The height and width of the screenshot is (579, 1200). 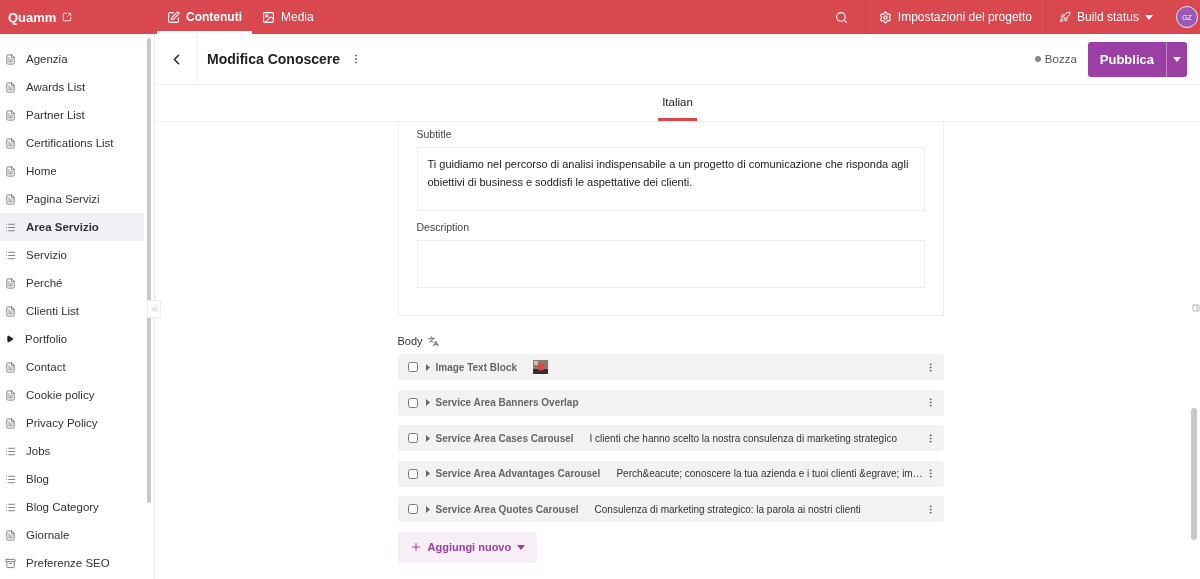 What do you see at coordinates (1064, 17) in the screenshot?
I see `rocket-icon` at bounding box center [1064, 17].